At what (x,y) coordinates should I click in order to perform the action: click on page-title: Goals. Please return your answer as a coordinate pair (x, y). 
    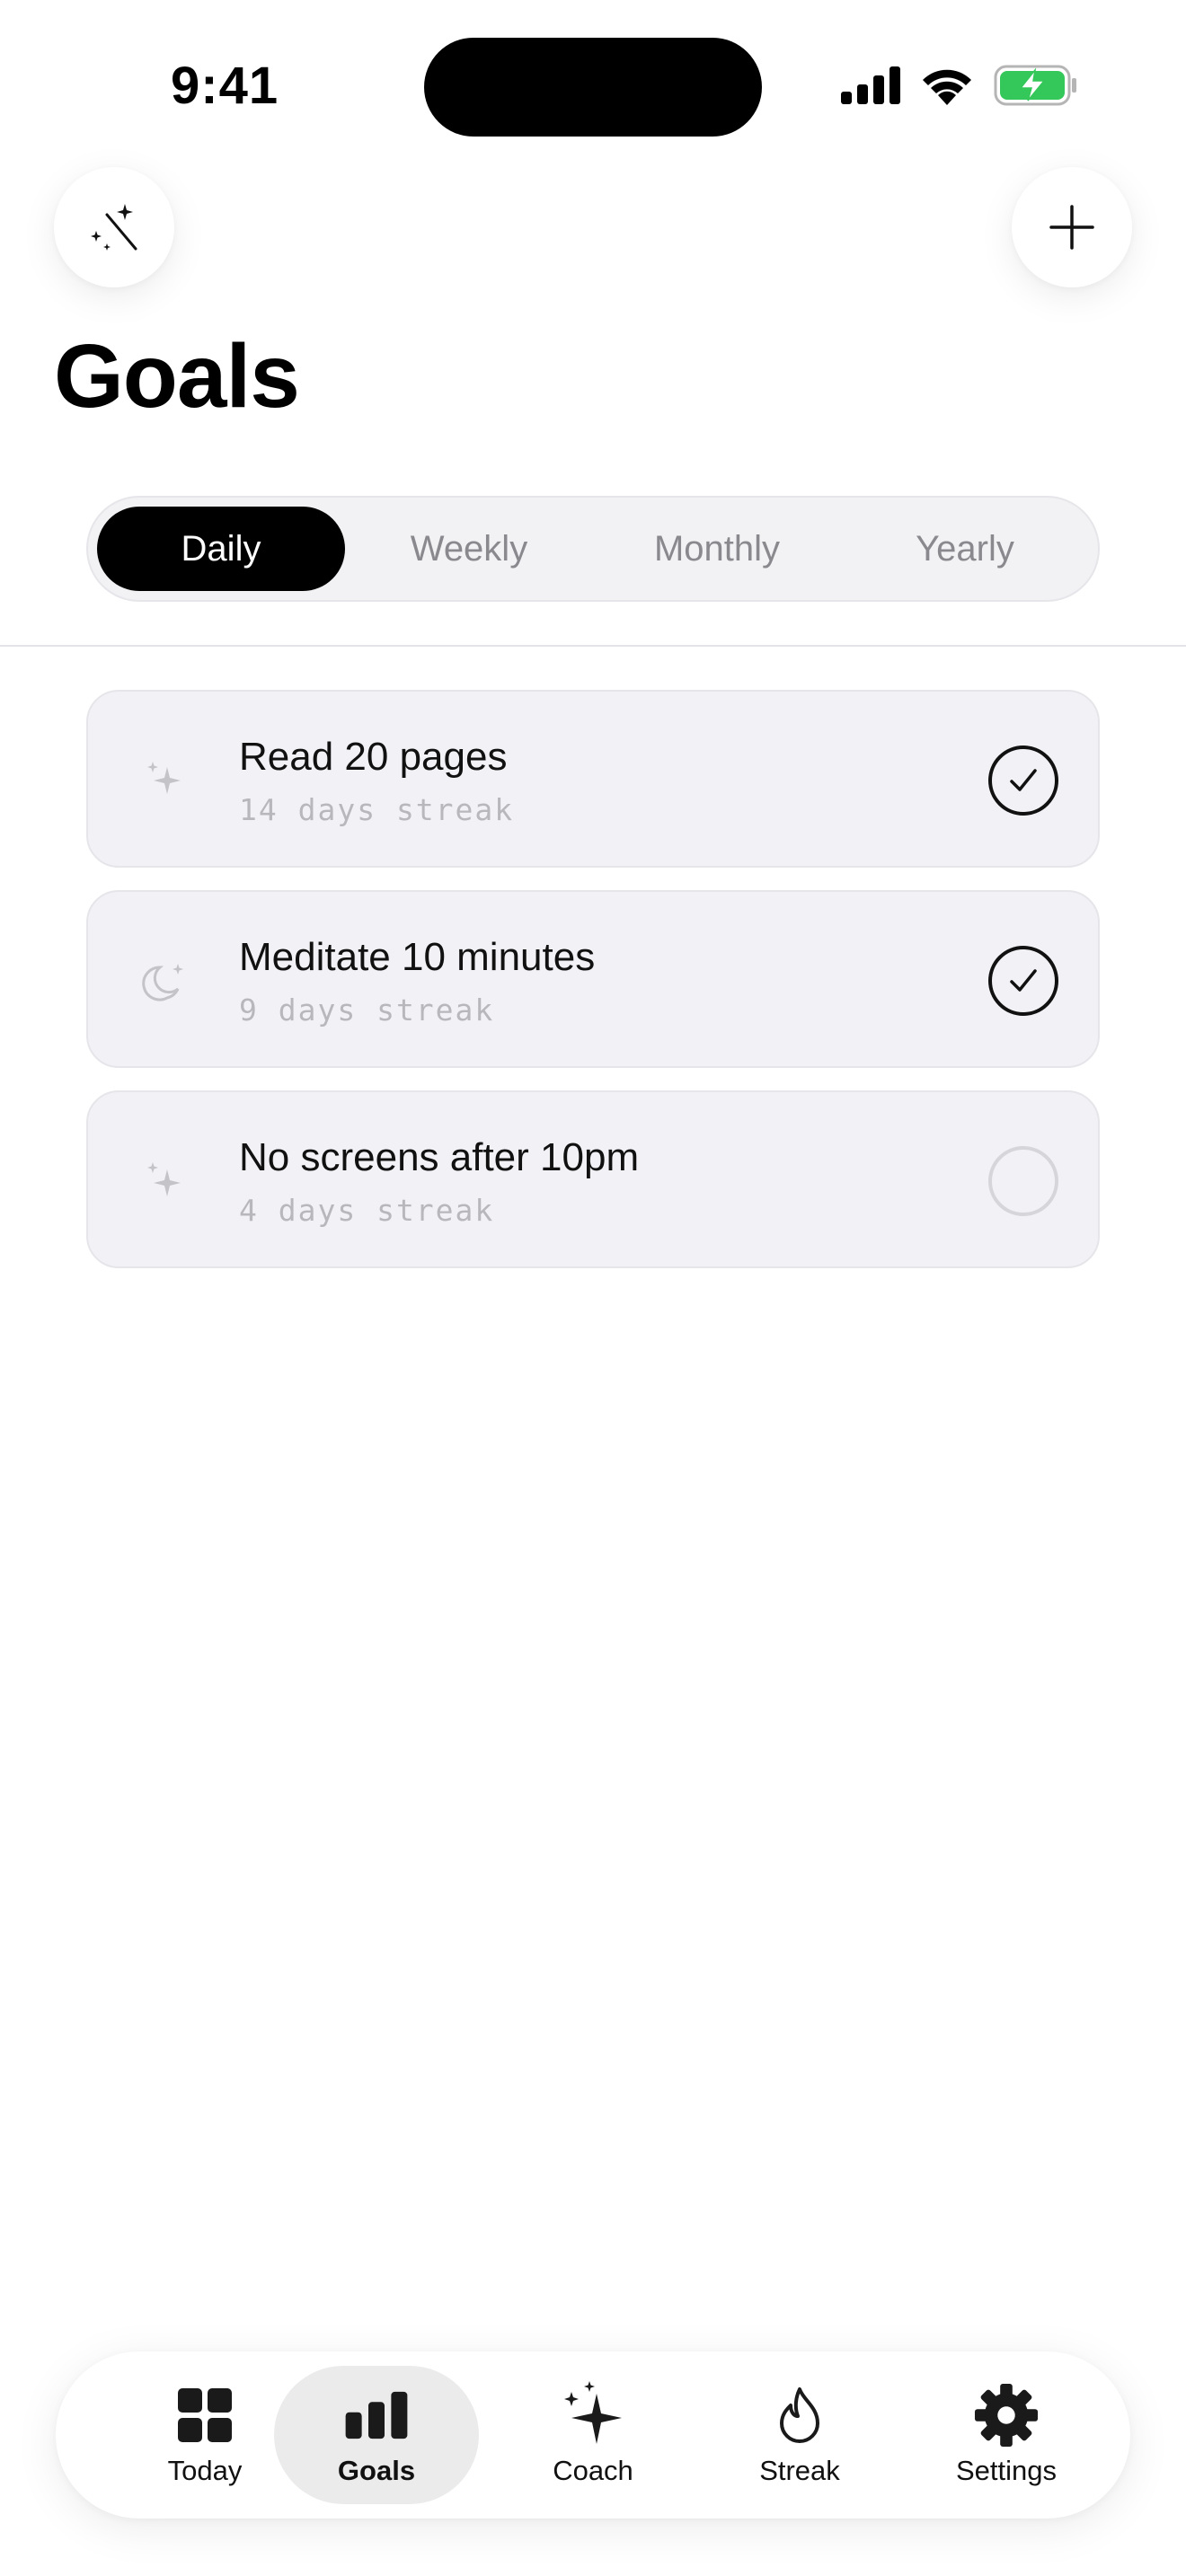
    Looking at the image, I should click on (177, 376).